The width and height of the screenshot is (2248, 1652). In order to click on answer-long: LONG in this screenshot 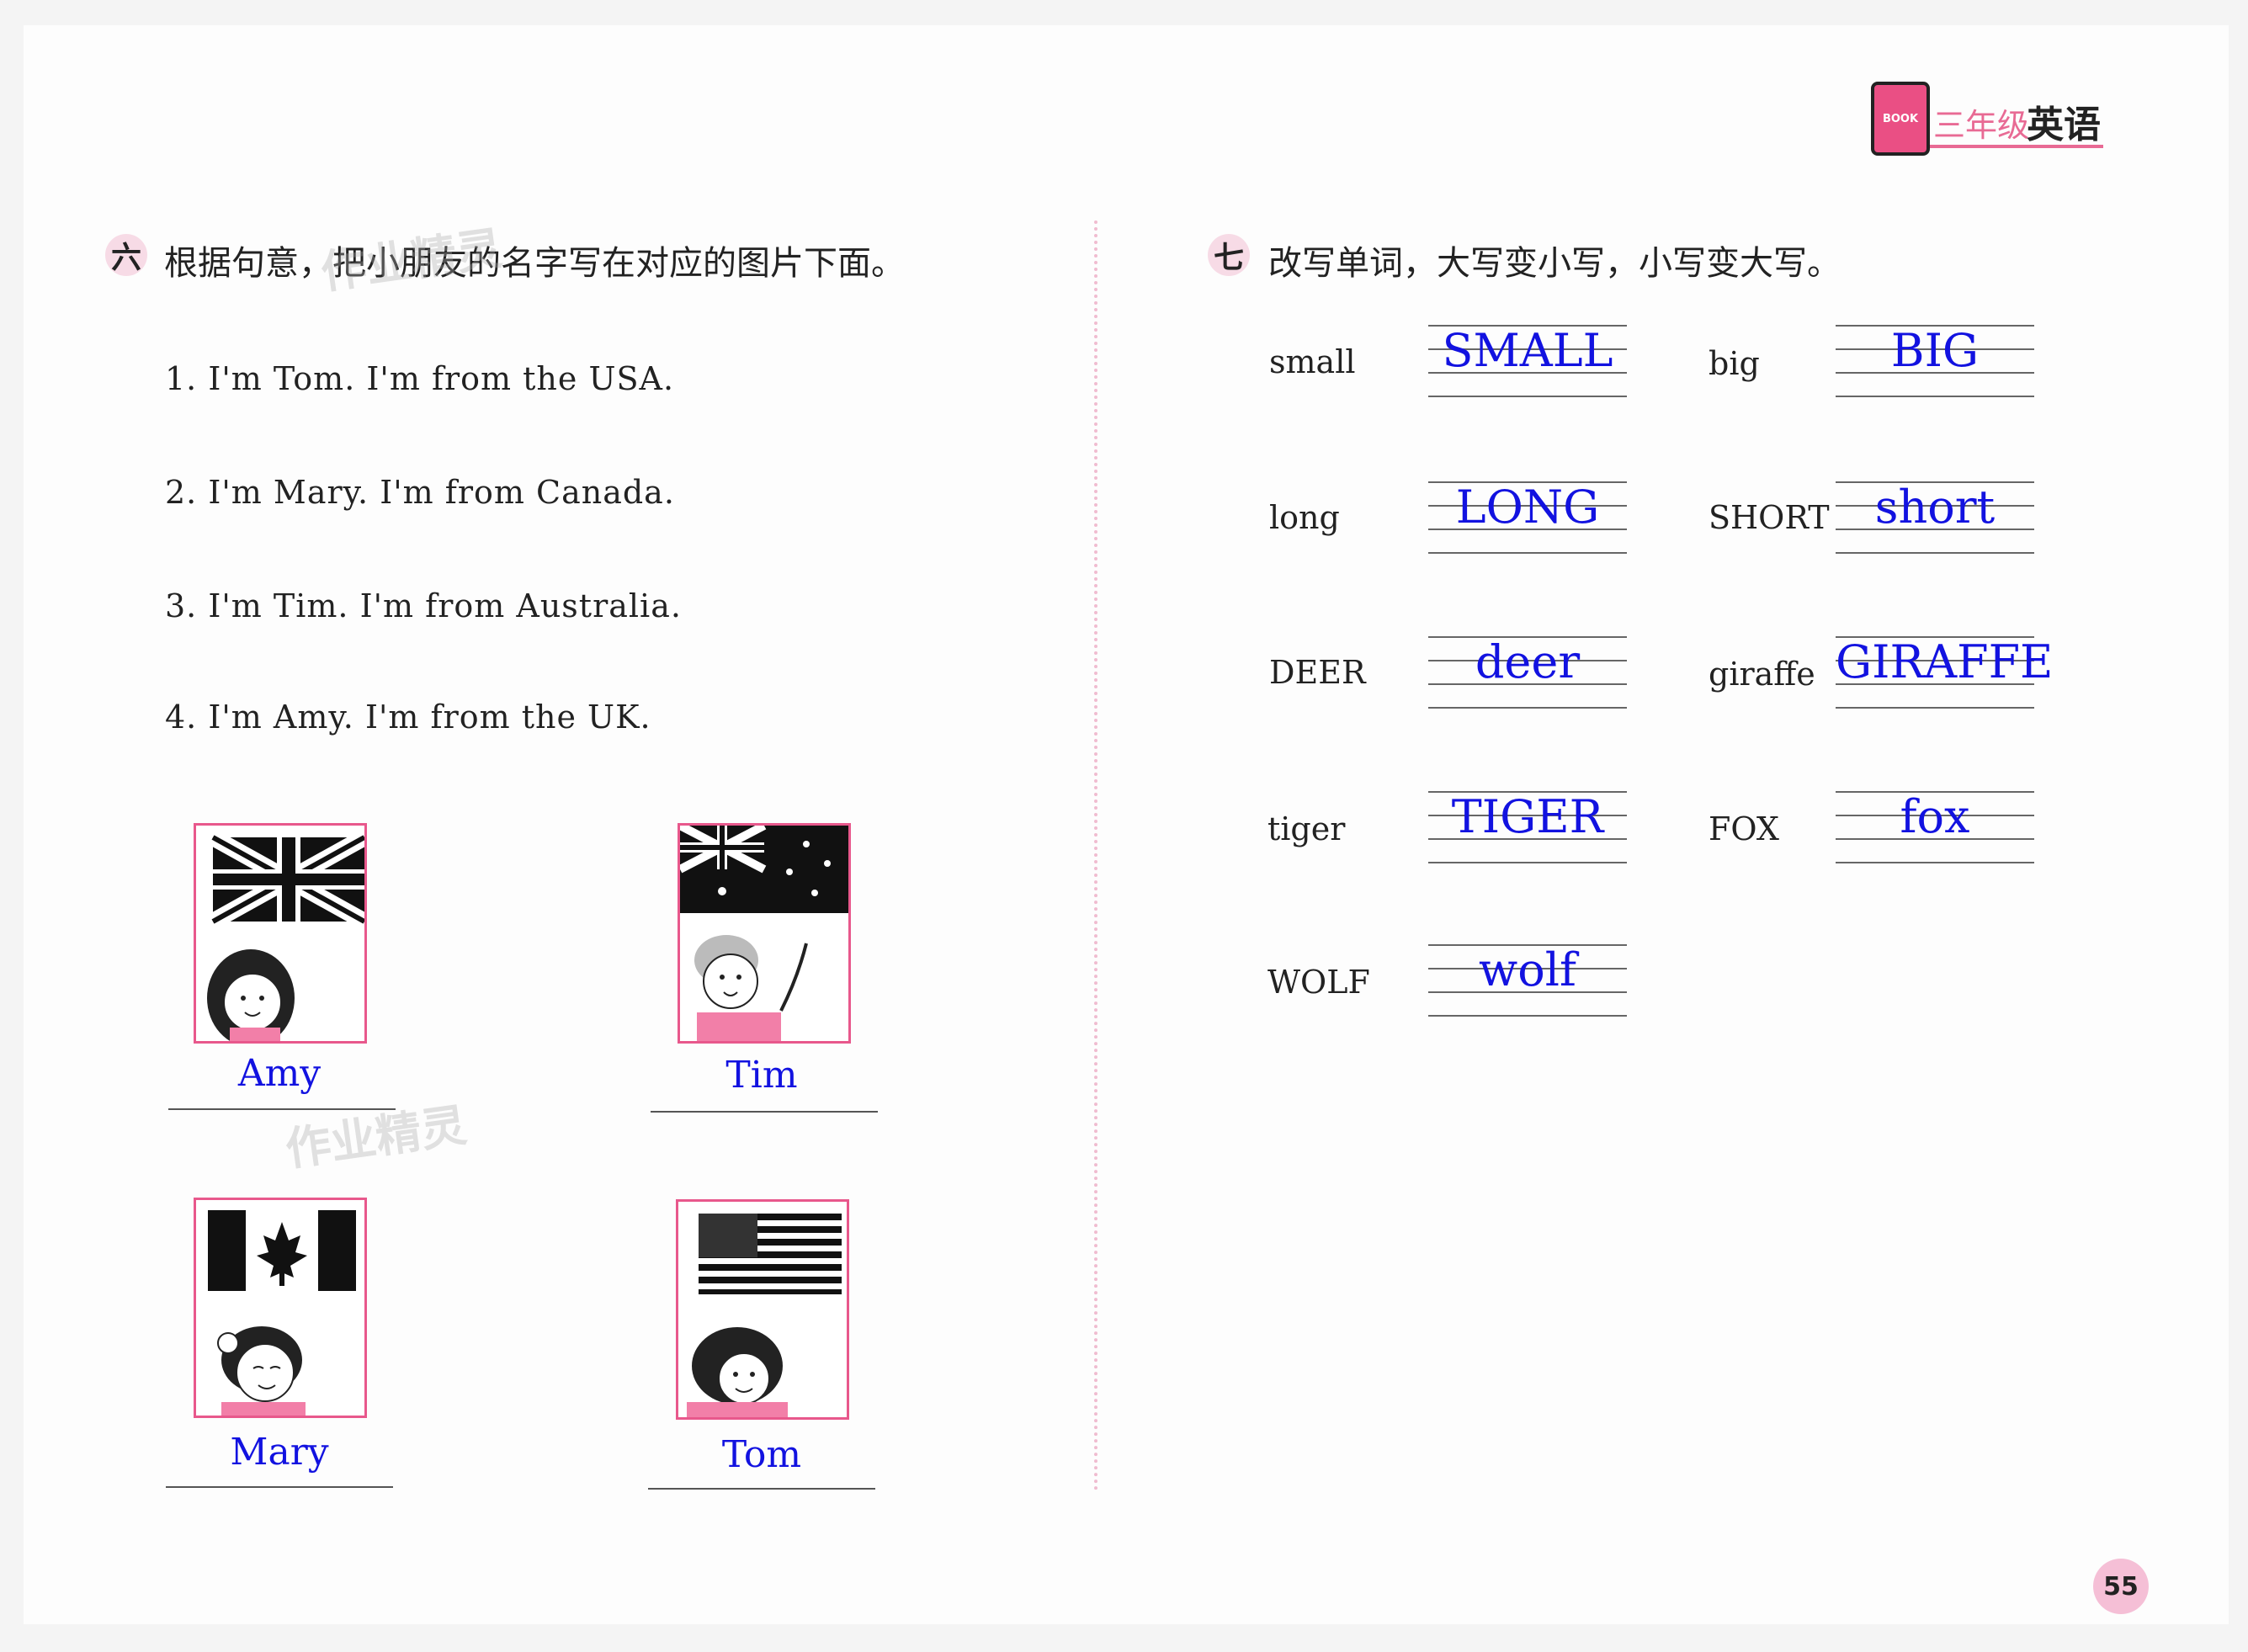, I will do `click(1528, 507)`.